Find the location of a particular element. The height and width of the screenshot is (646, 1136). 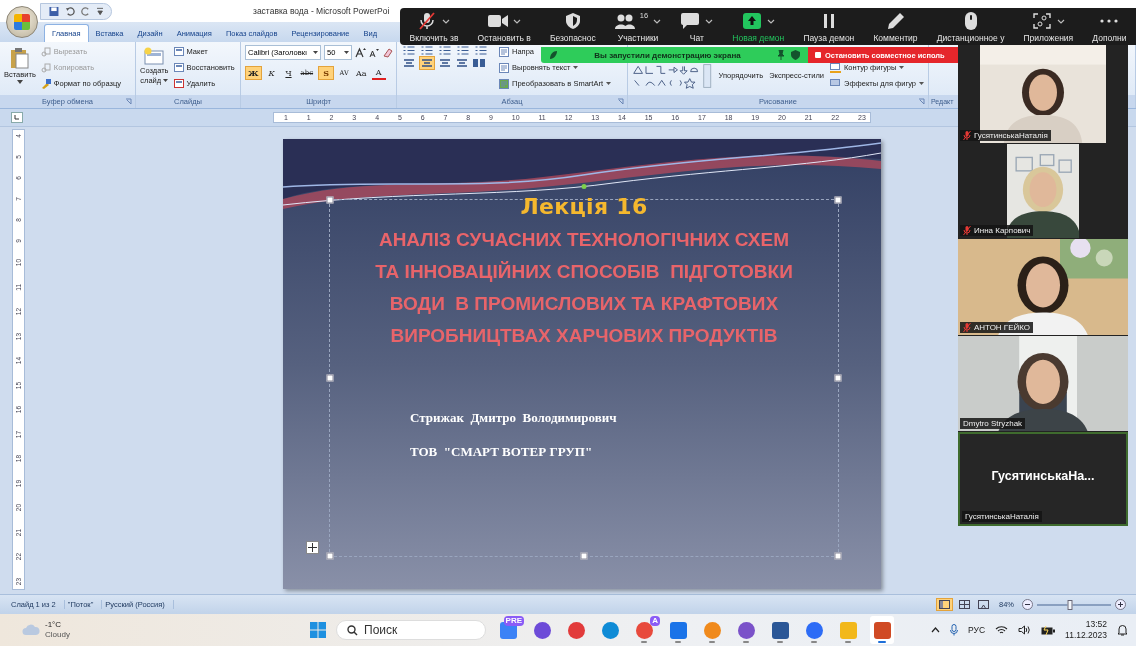

start-icon is located at coordinates (318, 630).